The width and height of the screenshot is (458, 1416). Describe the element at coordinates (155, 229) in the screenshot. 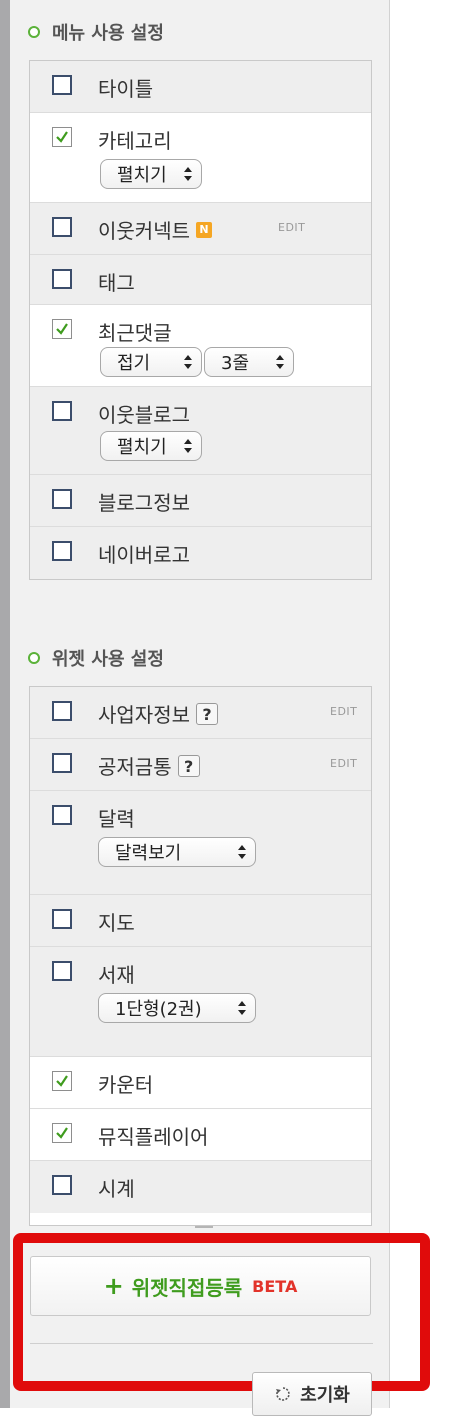

I see `menu-item-label: 이웃커넥트 N` at that location.